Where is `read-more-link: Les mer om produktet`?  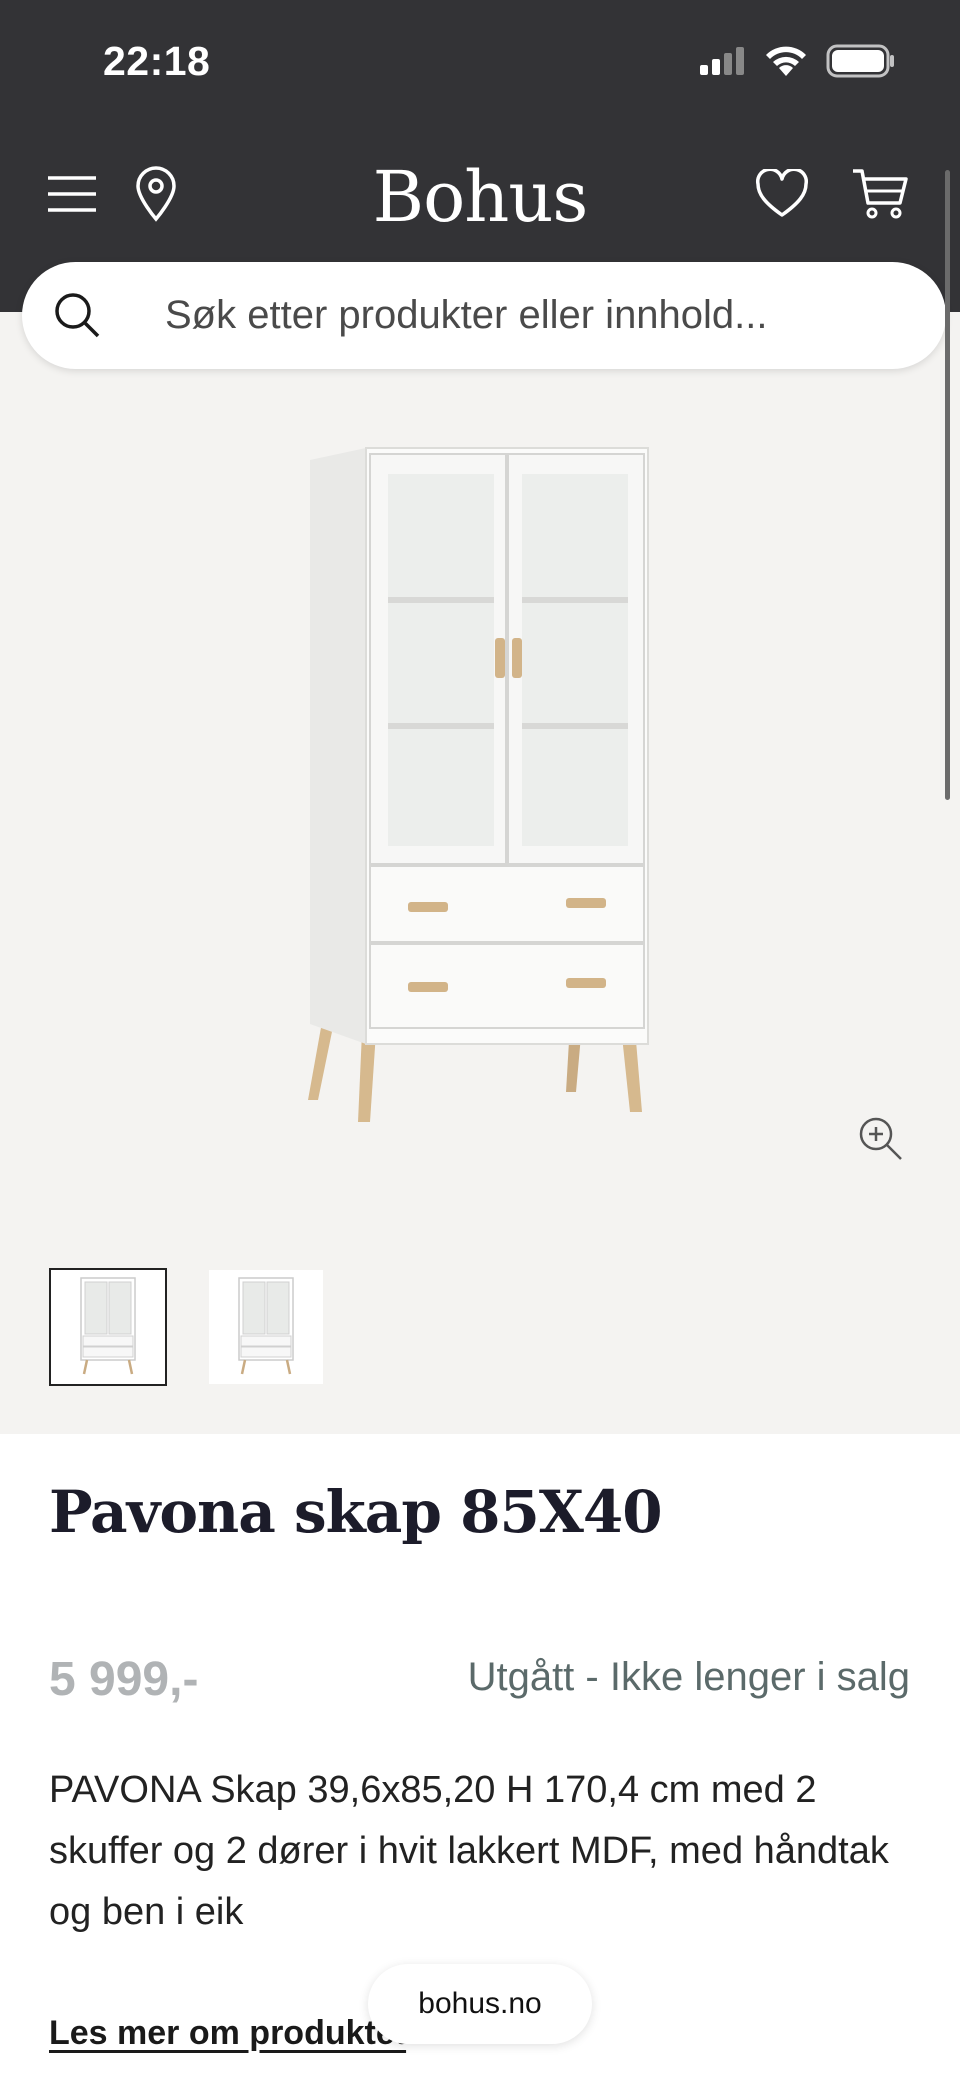
read-more-link: Les mer om produktet is located at coordinates (227, 2033).